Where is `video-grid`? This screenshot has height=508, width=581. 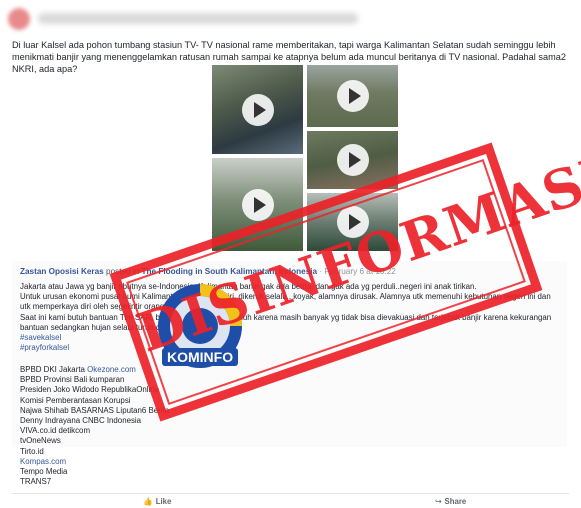 video-grid is located at coordinates (305, 158).